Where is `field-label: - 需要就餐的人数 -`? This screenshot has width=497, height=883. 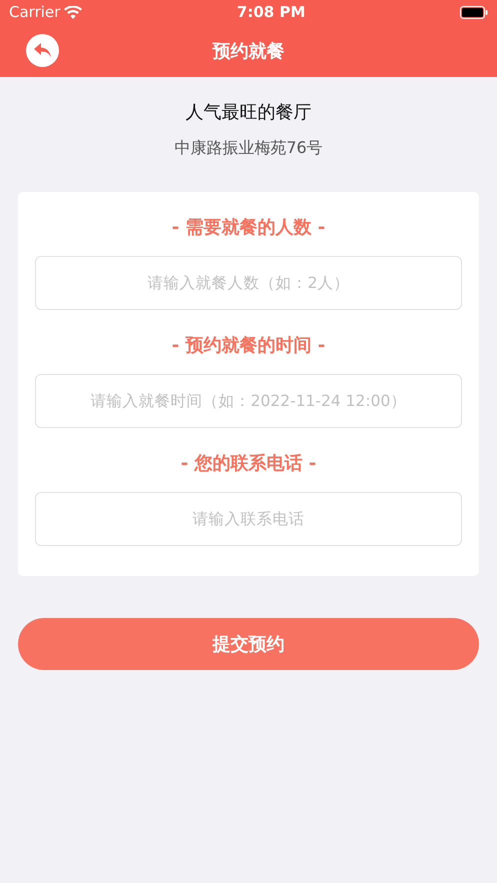 field-label: - 需要就餐的人数 - is located at coordinates (249, 228).